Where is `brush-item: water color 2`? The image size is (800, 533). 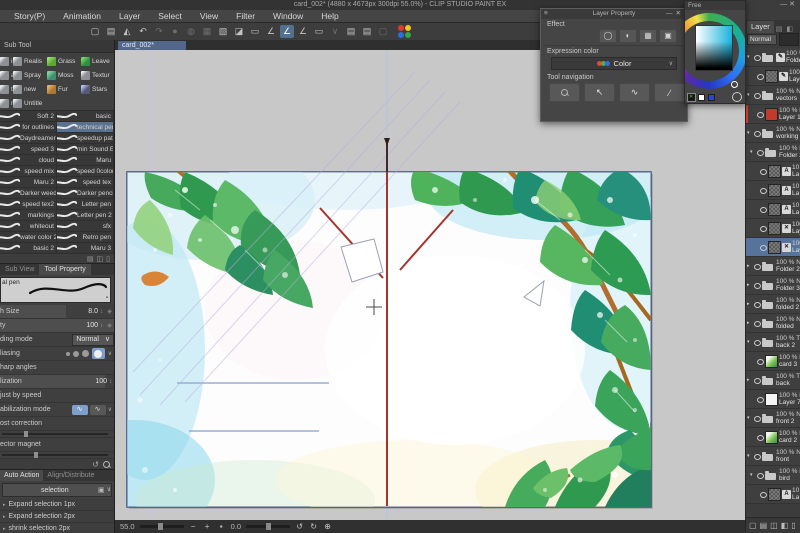 brush-item: water color 2 is located at coordinates (28, 237).